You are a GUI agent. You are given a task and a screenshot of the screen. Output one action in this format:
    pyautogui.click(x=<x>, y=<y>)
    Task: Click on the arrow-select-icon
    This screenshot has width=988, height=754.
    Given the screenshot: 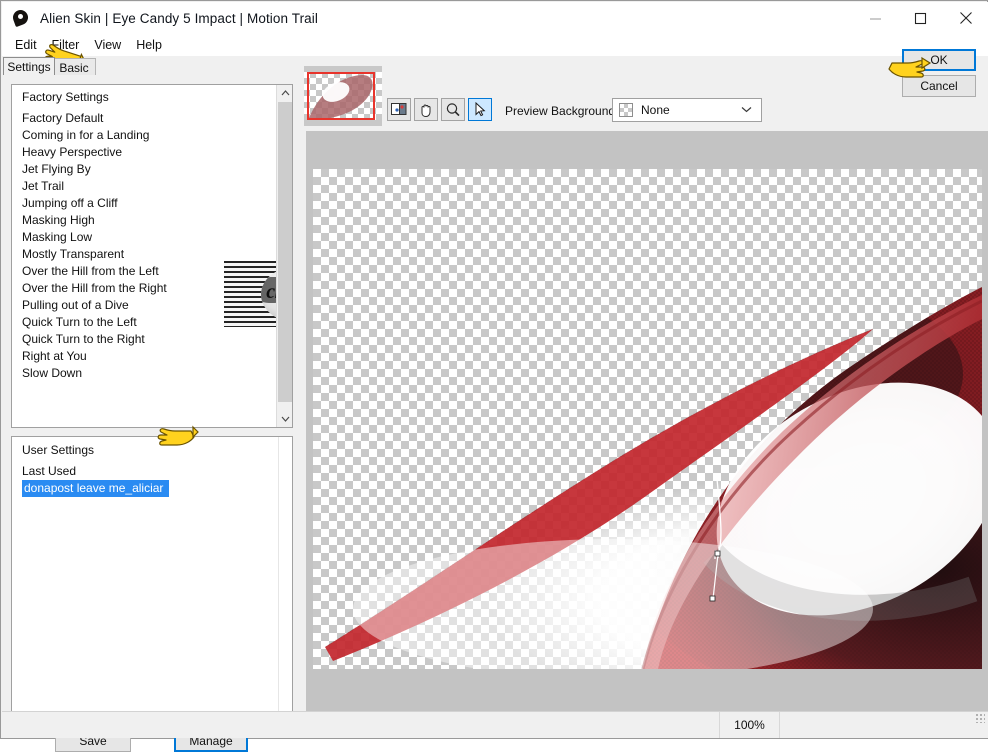 What is the action you would take?
    pyautogui.click(x=480, y=109)
    